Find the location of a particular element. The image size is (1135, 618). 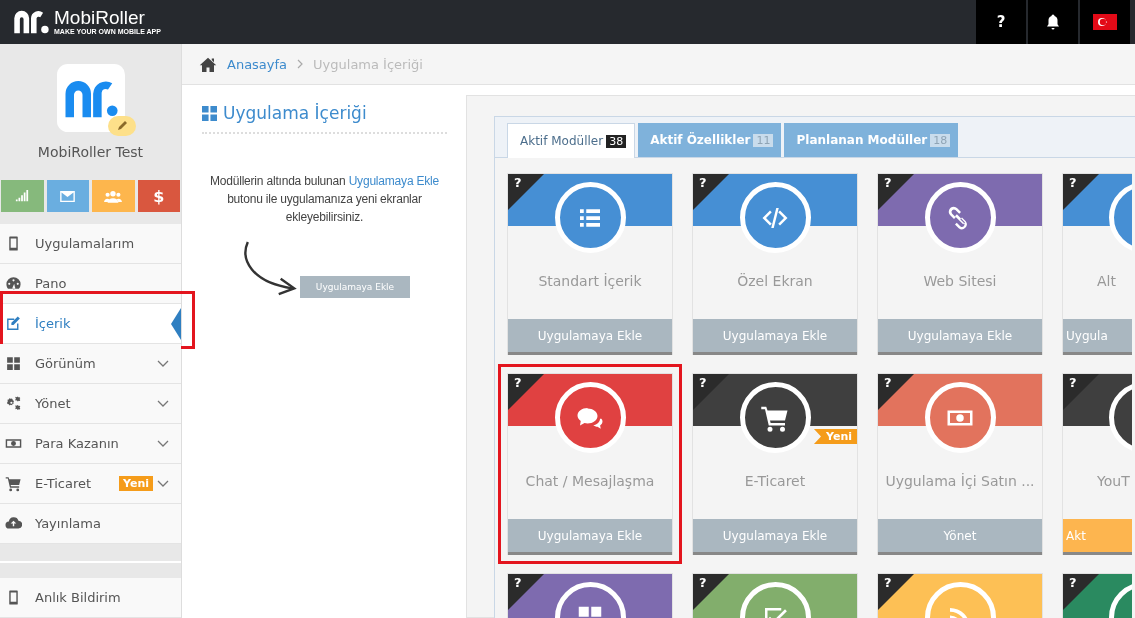

quick-action-button: $ is located at coordinates (158, 196).